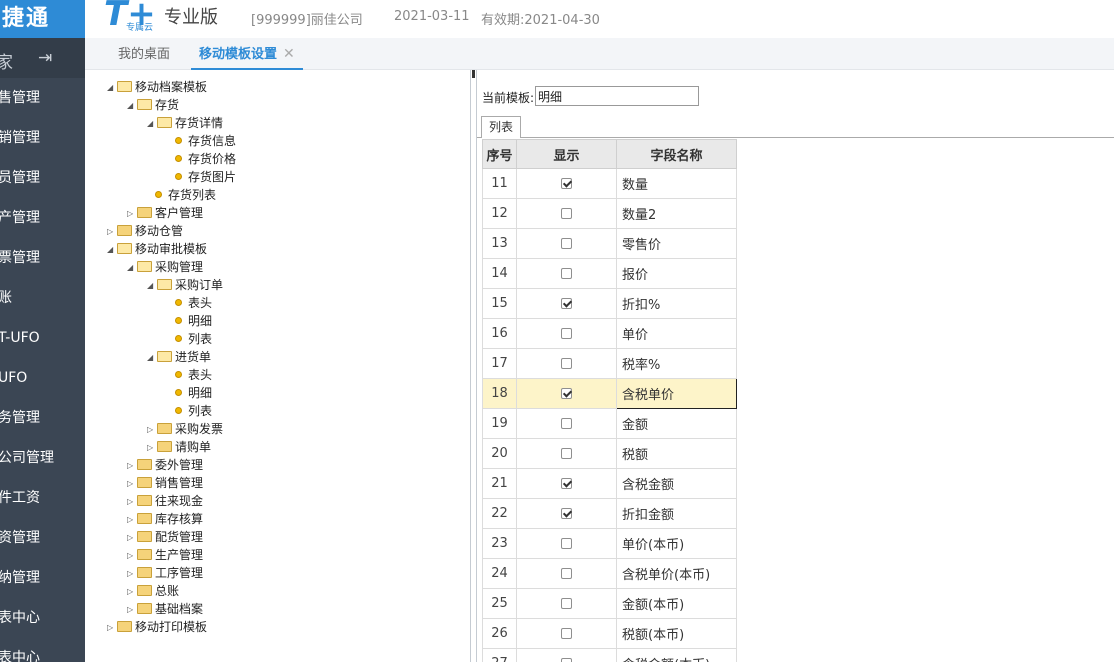 This screenshot has height=662, width=1114. What do you see at coordinates (609, 633) in the screenshot?
I see `table-row: 26 税额(本币)` at bounding box center [609, 633].